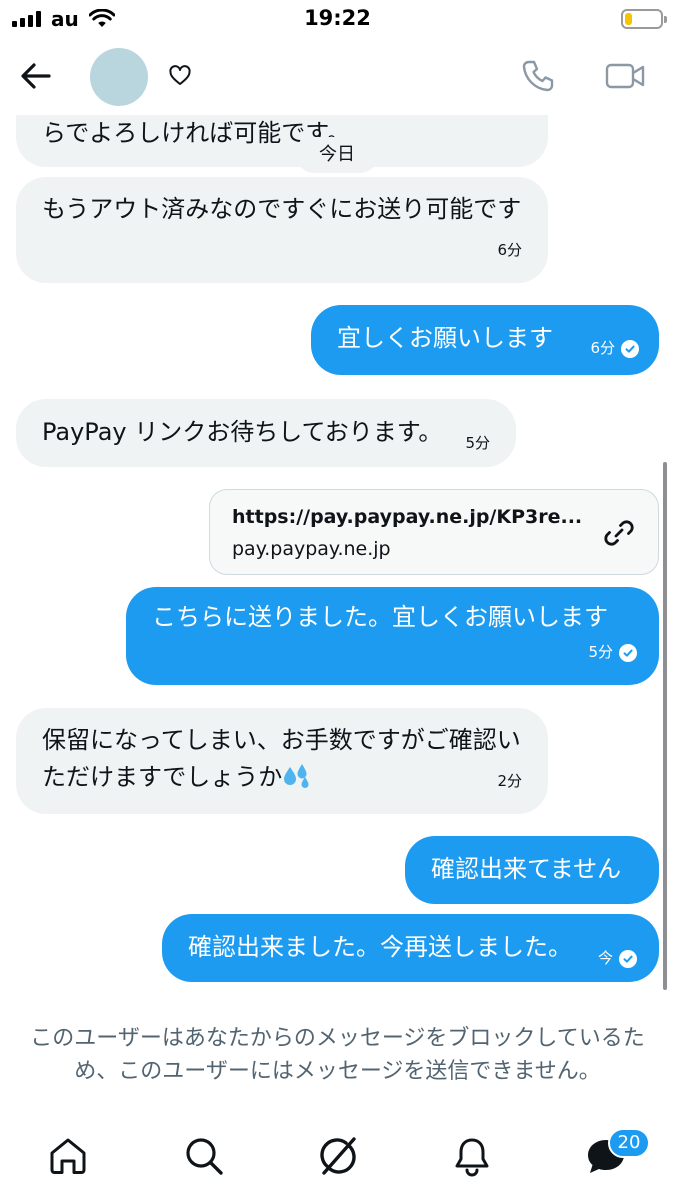  What do you see at coordinates (625, 76) in the screenshot?
I see `video-camera-icon` at bounding box center [625, 76].